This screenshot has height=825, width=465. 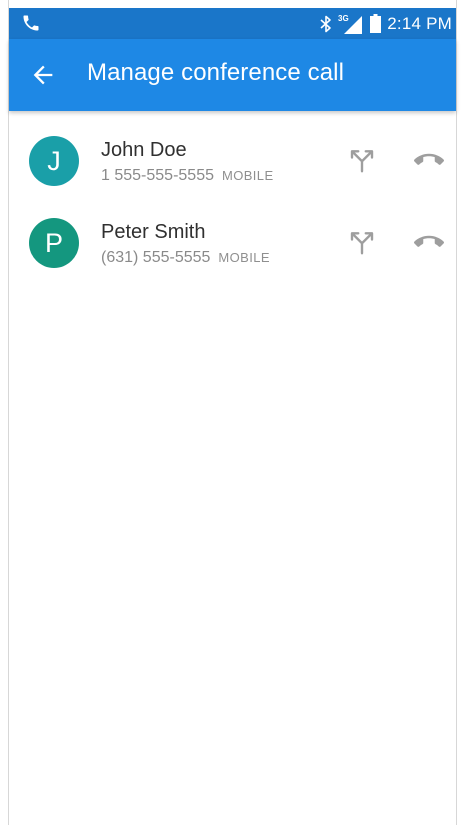 What do you see at coordinates (54, 243) in the screenshot?
I see `avatar: P` at bounding box center [54, 243].